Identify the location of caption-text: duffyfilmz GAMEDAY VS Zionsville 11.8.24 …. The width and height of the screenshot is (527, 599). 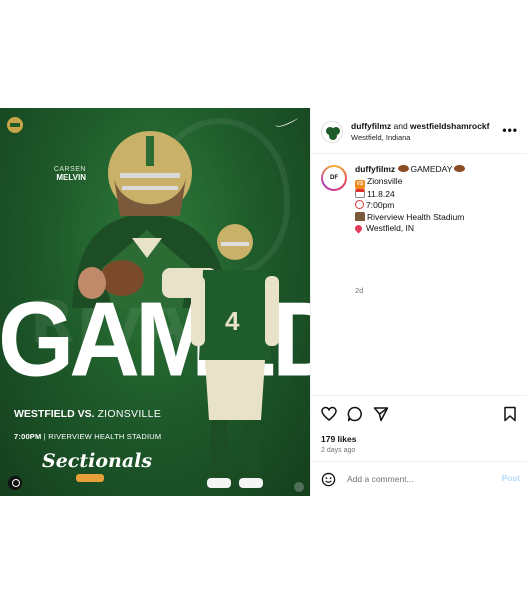
(436, 199).